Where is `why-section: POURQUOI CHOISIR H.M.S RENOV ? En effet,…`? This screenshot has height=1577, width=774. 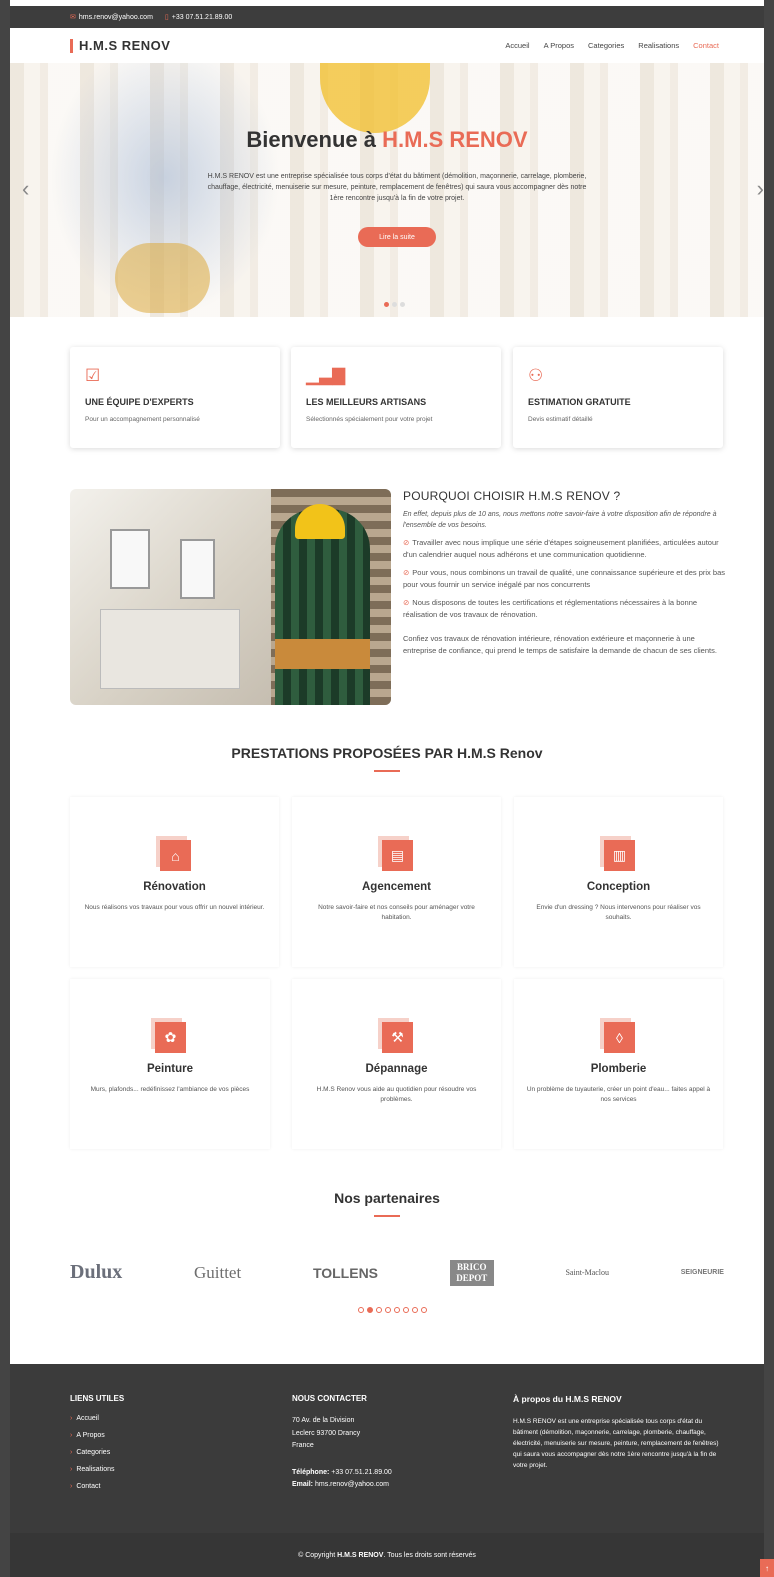
why-section: POURQUOI CHOISIR H.M.S RENOV ? En effet,… is located at coordinates (564, 573).